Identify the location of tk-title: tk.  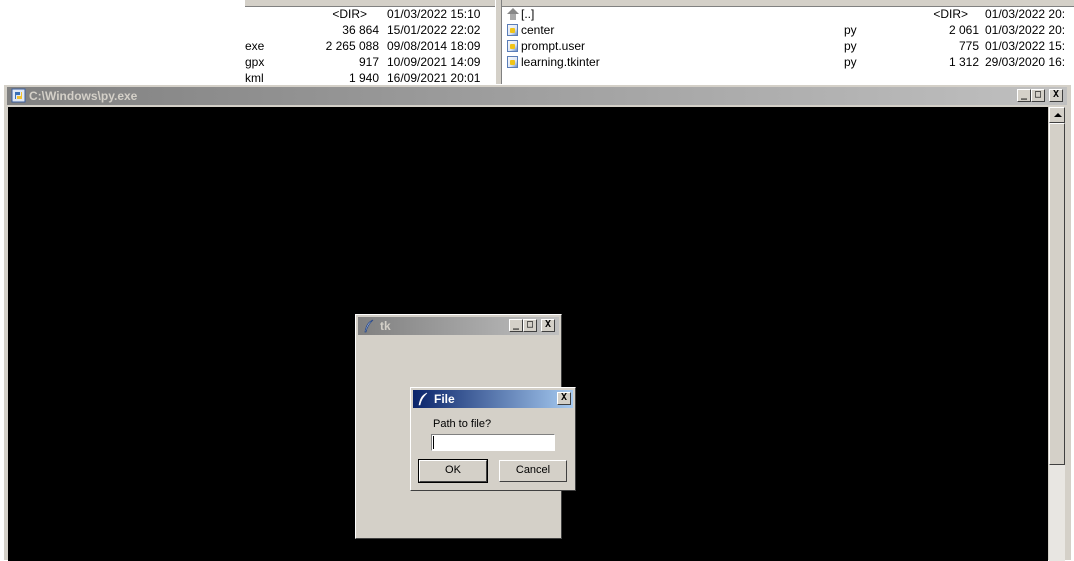
(385, 326).